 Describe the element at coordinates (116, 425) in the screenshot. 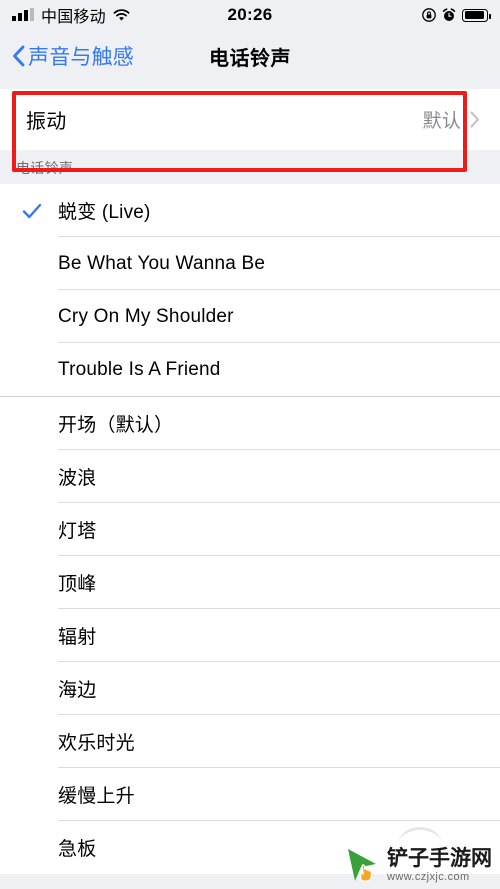

I see `ringtone-label: 开场（默认）` at that location.